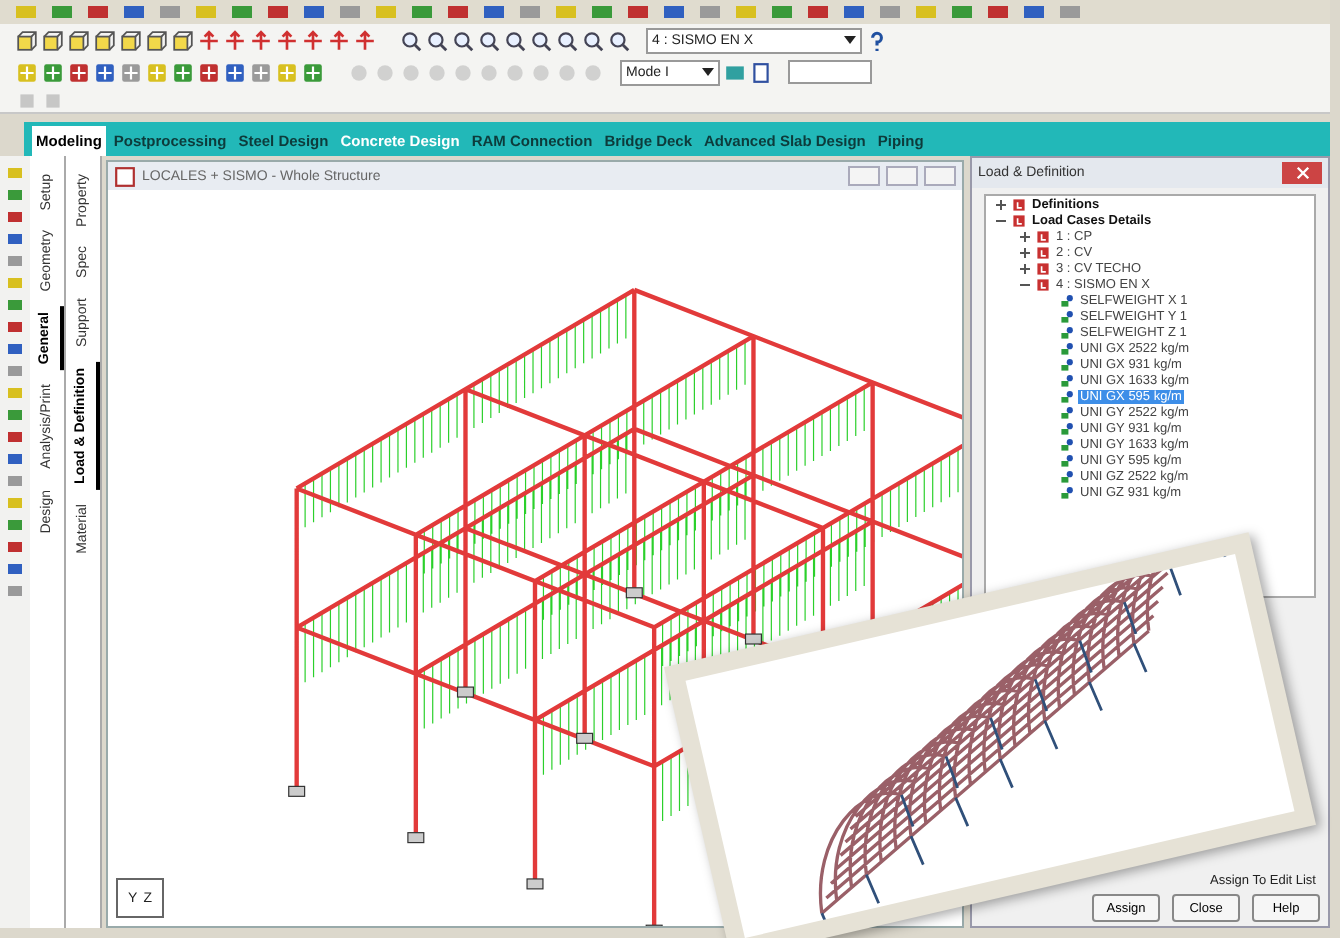  I want to click on maximize-button, so click(902, 176).